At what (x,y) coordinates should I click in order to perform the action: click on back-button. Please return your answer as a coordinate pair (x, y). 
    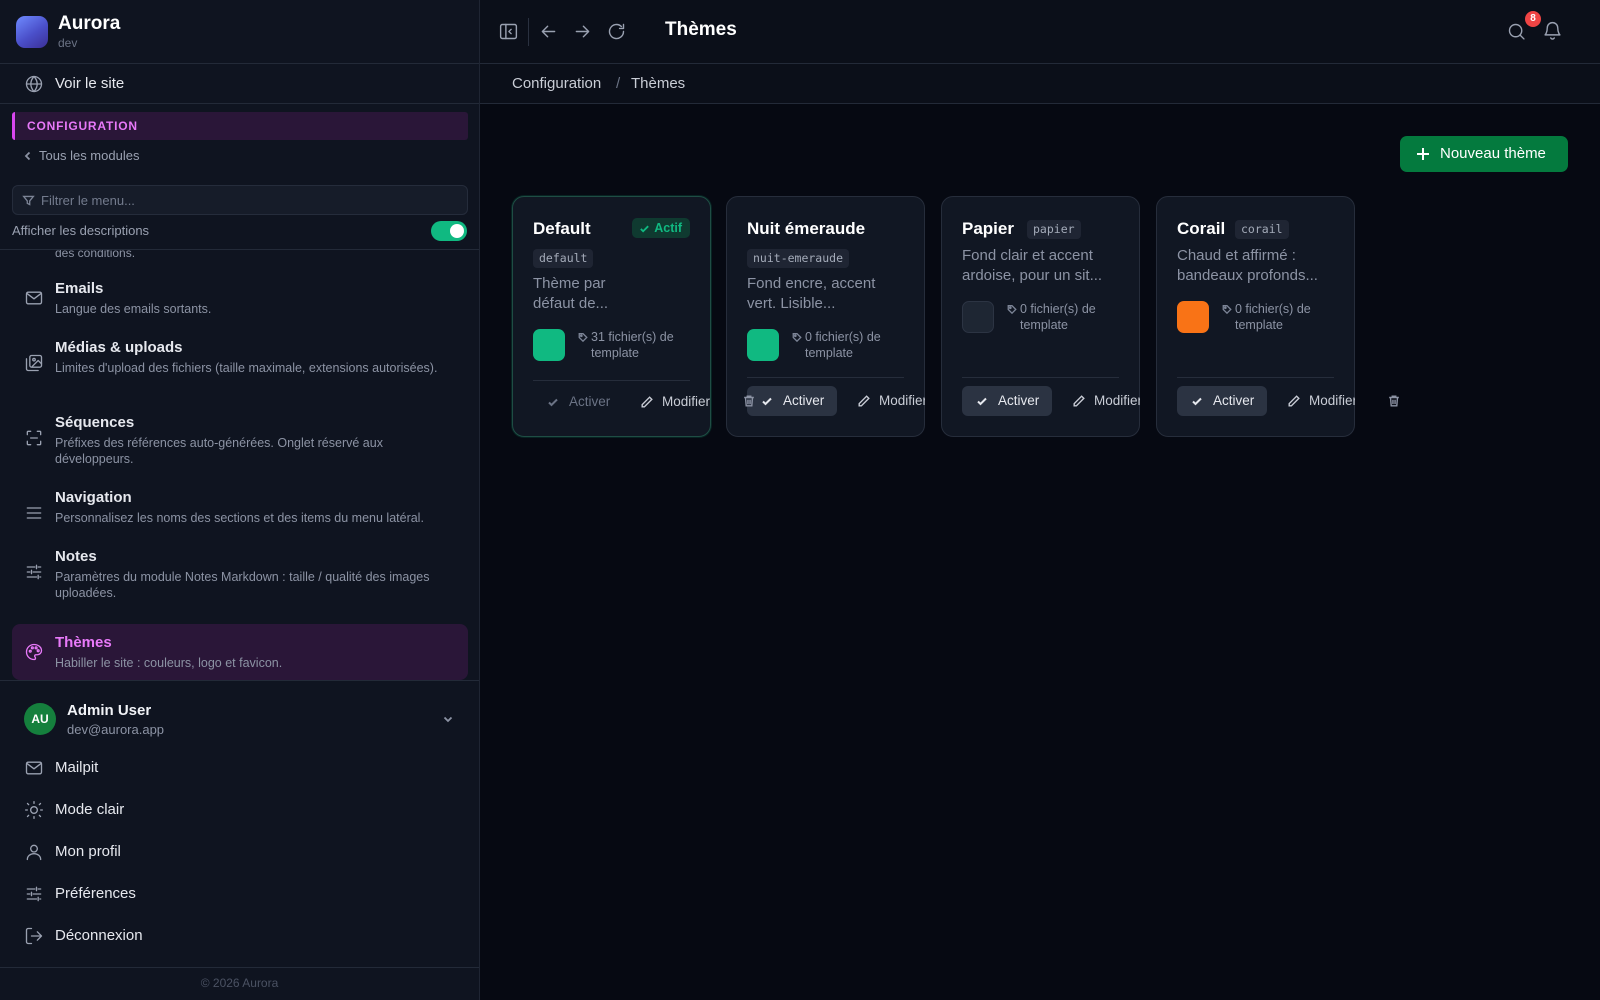
    Looking at the image, I should click on (548, 31).